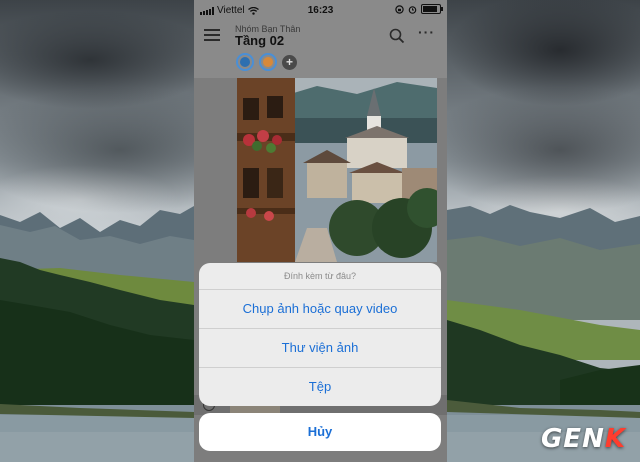 Image resolution: width=640 pixels, height=462 pixels. What do you see at coordinates (412, 9) in the screenshot?
I see `alarm-icon` at bounding box center [412, 9].